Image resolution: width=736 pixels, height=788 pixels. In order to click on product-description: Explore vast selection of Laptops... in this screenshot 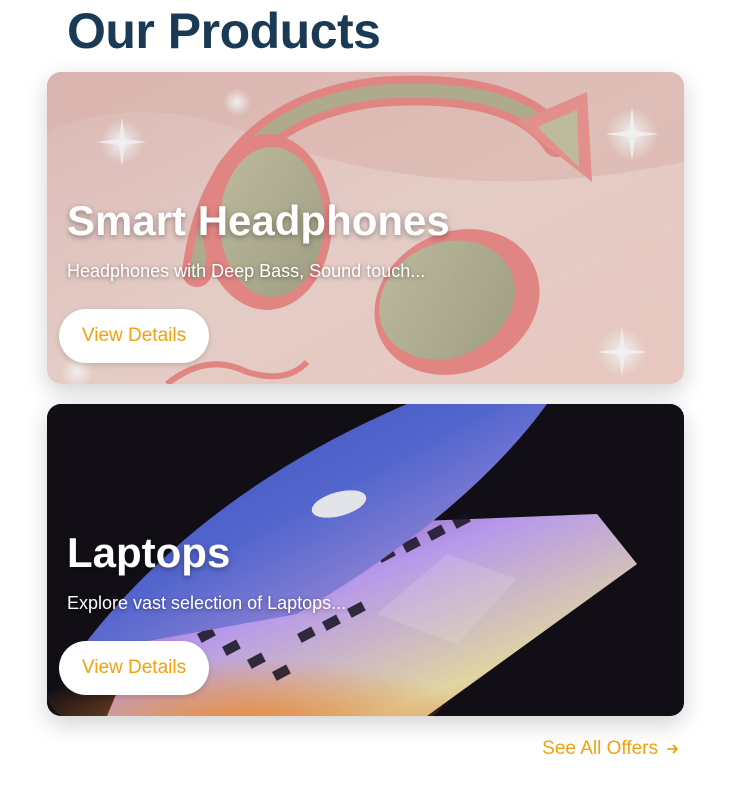, I will do `click(207, 603)`.